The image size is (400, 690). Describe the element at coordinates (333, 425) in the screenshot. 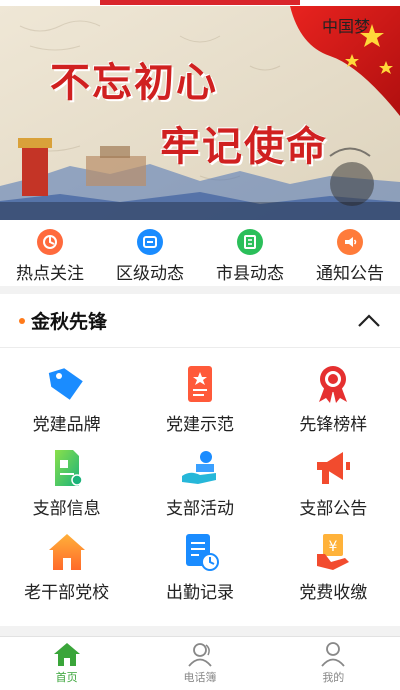

I see `grid-item-label: 先锋榜样` at that location.